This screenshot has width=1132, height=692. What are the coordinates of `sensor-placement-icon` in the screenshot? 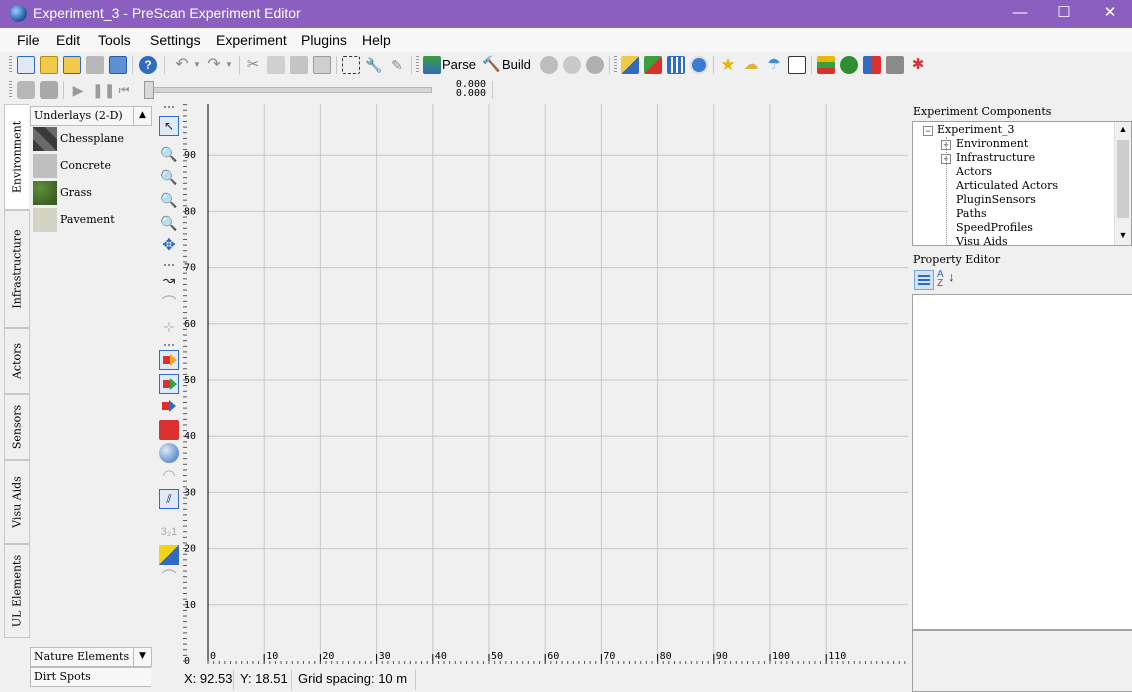 It's located at (169, 360).